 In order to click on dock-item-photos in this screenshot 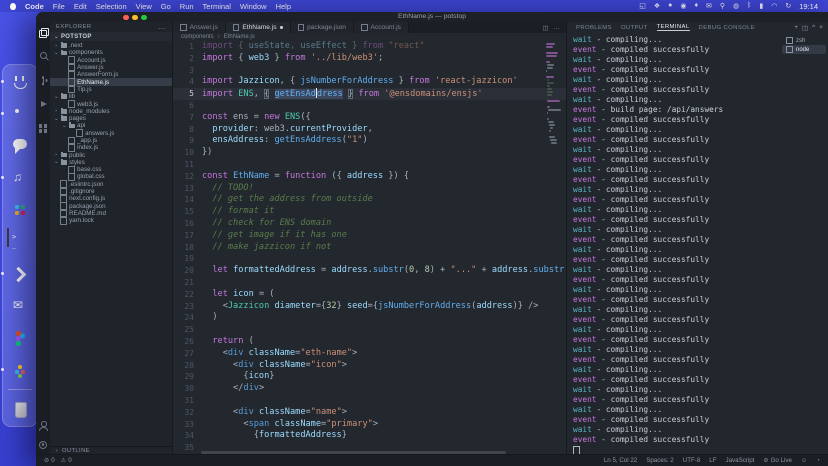, I will do `click(17, 370)`.